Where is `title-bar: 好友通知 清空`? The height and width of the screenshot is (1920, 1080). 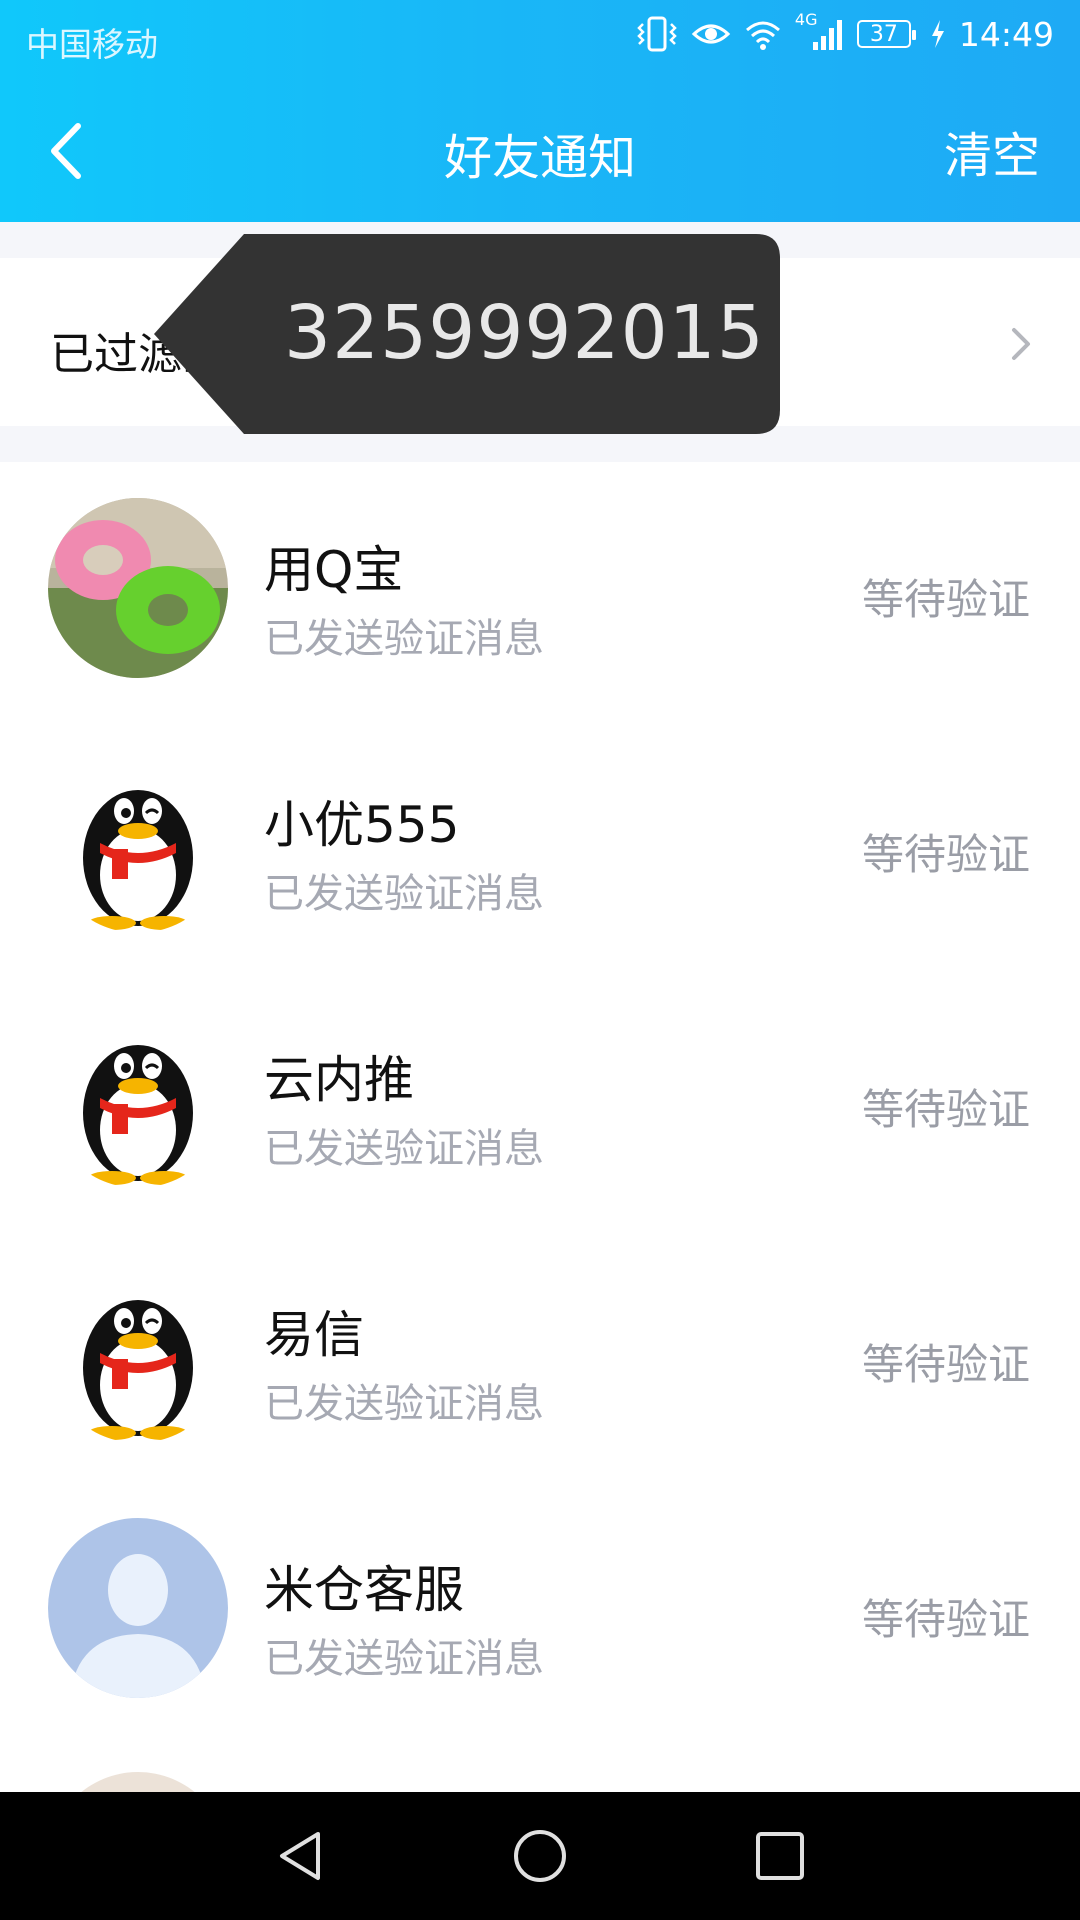 title-bar: 好友通知 清空 is located at coordinates (540, 149).